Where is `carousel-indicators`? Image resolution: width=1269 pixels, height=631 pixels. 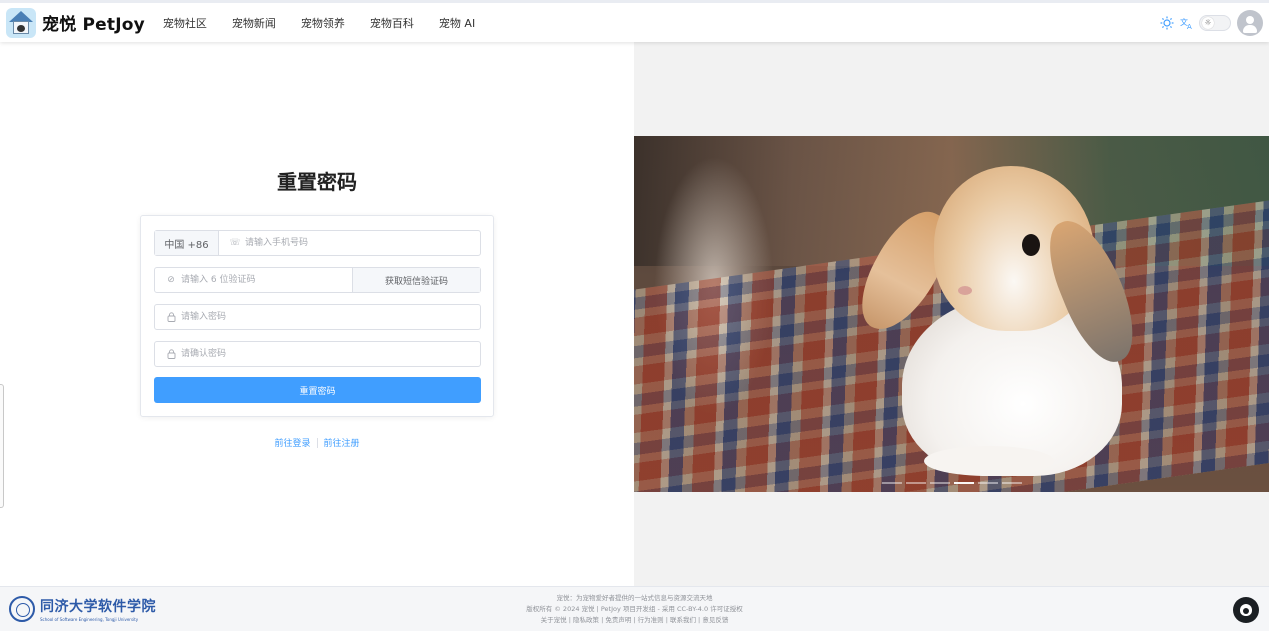
carousel-indicators is located at coordinates (954, 483).